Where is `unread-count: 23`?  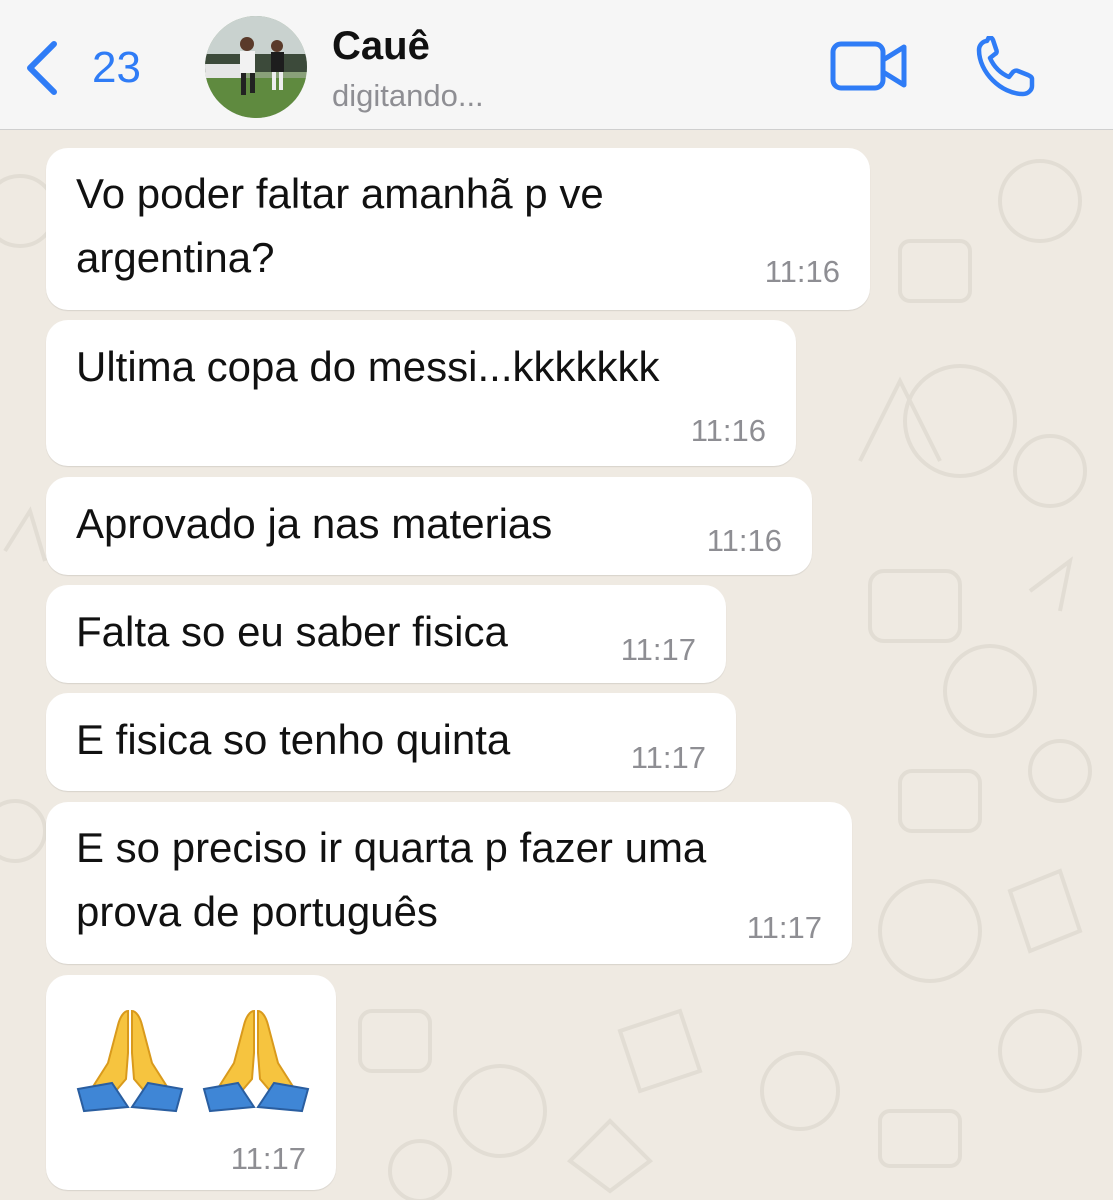
unread-count: 23 is located at coordinates (116, 67).